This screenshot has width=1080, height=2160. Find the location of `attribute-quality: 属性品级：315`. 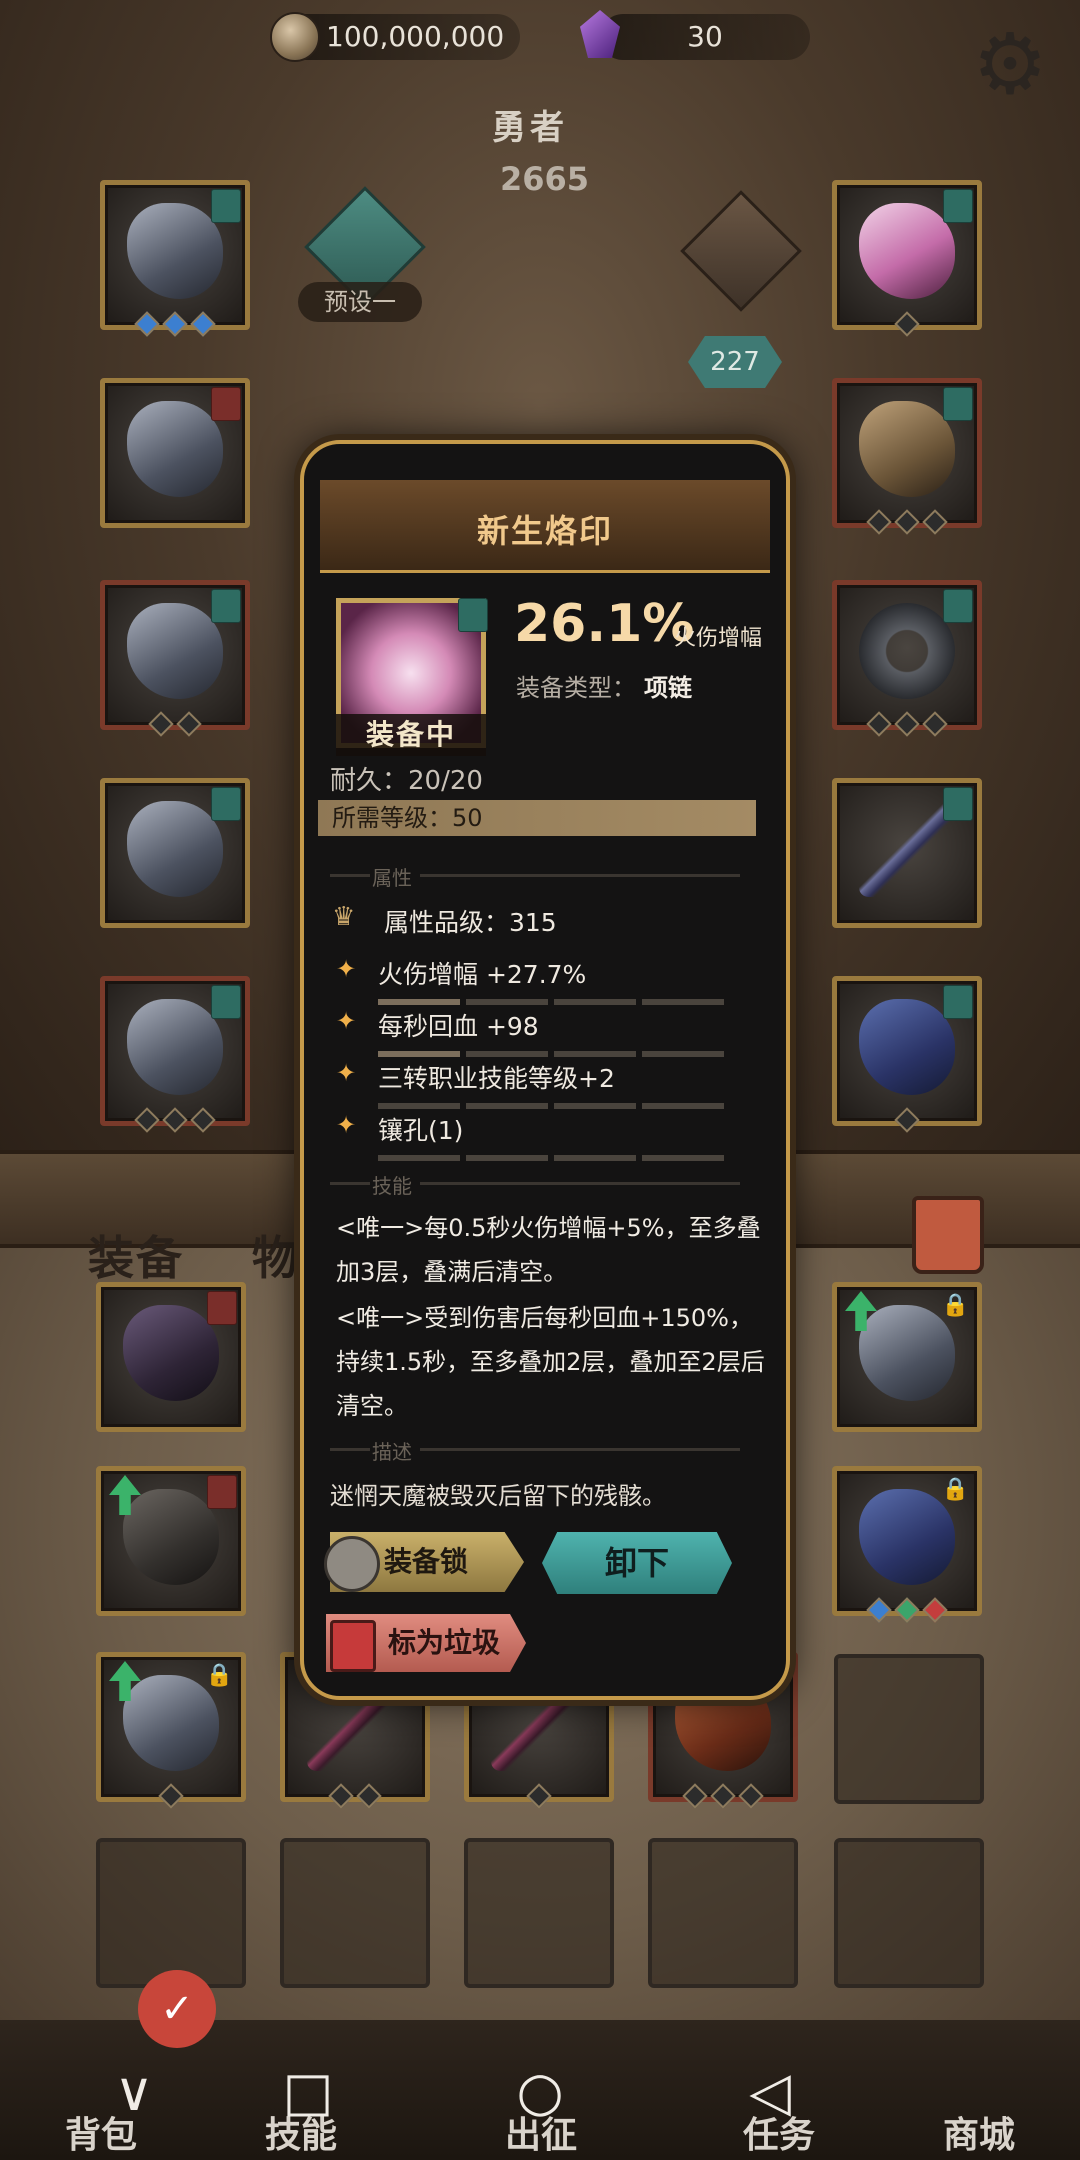

attribute-quality: 属性品级：315 is located at coordinates (470, 922).